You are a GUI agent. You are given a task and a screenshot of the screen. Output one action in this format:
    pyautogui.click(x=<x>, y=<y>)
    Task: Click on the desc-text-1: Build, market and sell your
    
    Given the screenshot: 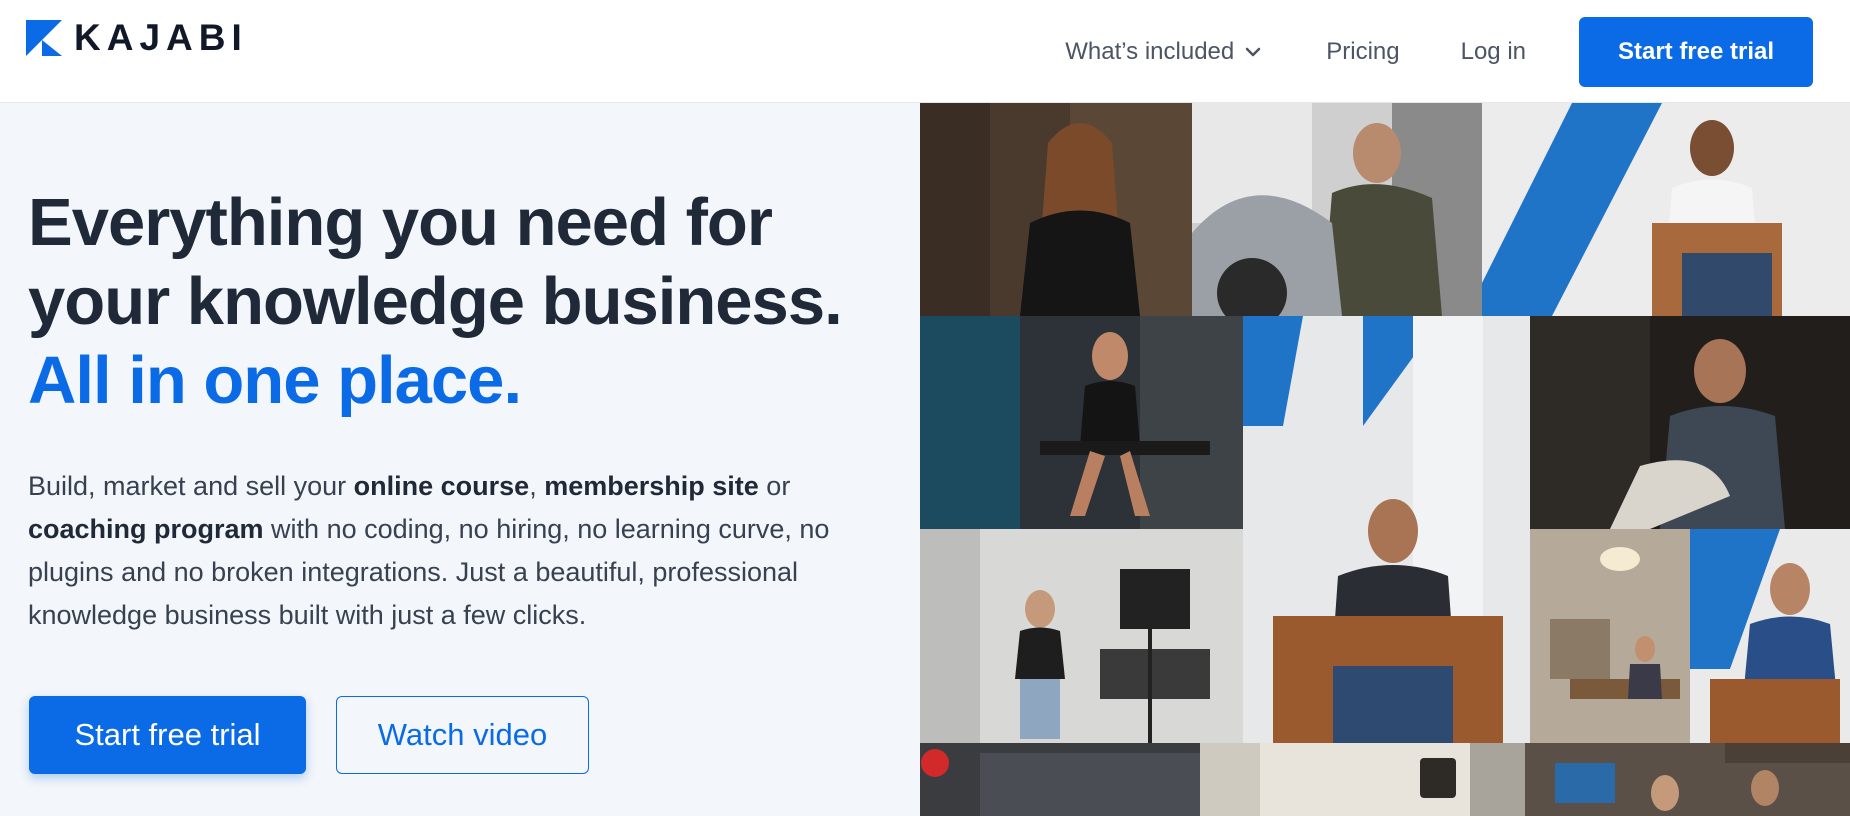 What is the action you would take?
    pyautogui.click(x=191, y=486)
    